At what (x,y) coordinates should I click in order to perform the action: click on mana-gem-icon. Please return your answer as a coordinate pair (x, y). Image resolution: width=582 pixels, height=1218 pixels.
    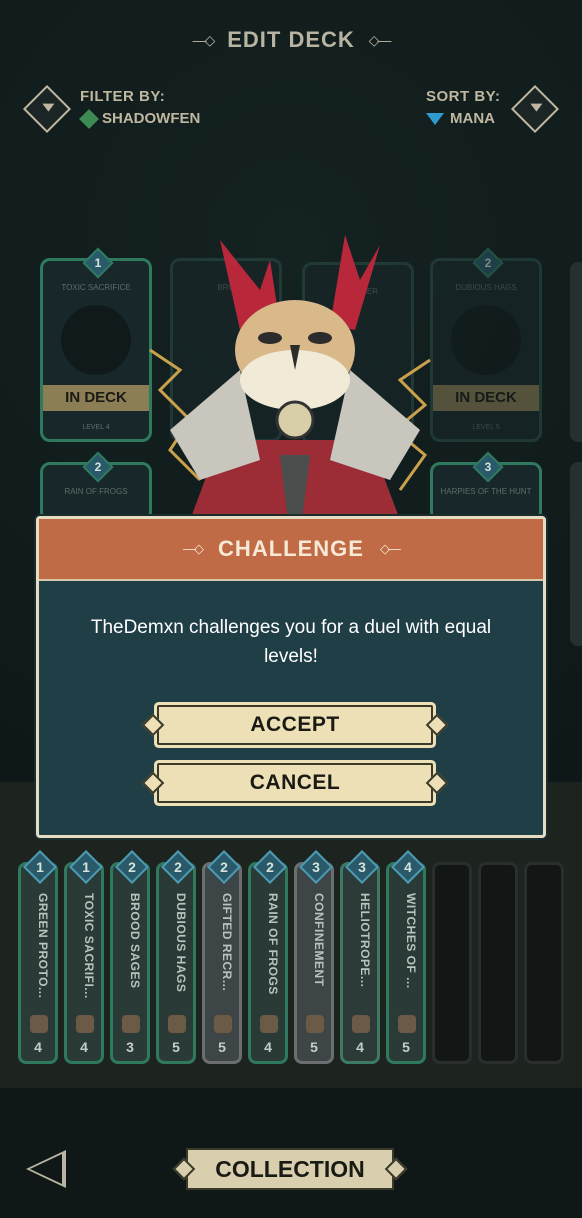
    Looking at the image, I should click on (435, 118).